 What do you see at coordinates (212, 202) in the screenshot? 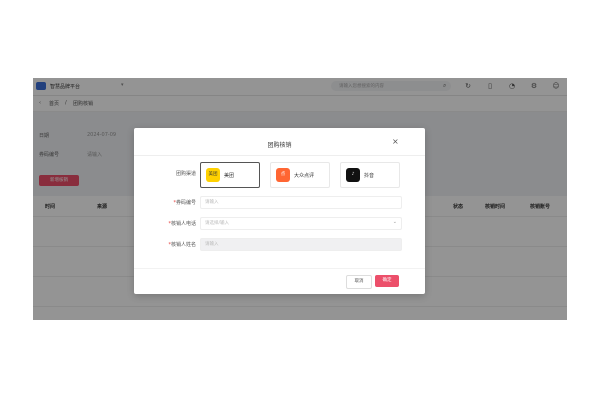
I see `code-placeholder: 请输入` at bounding box center [212, 202].